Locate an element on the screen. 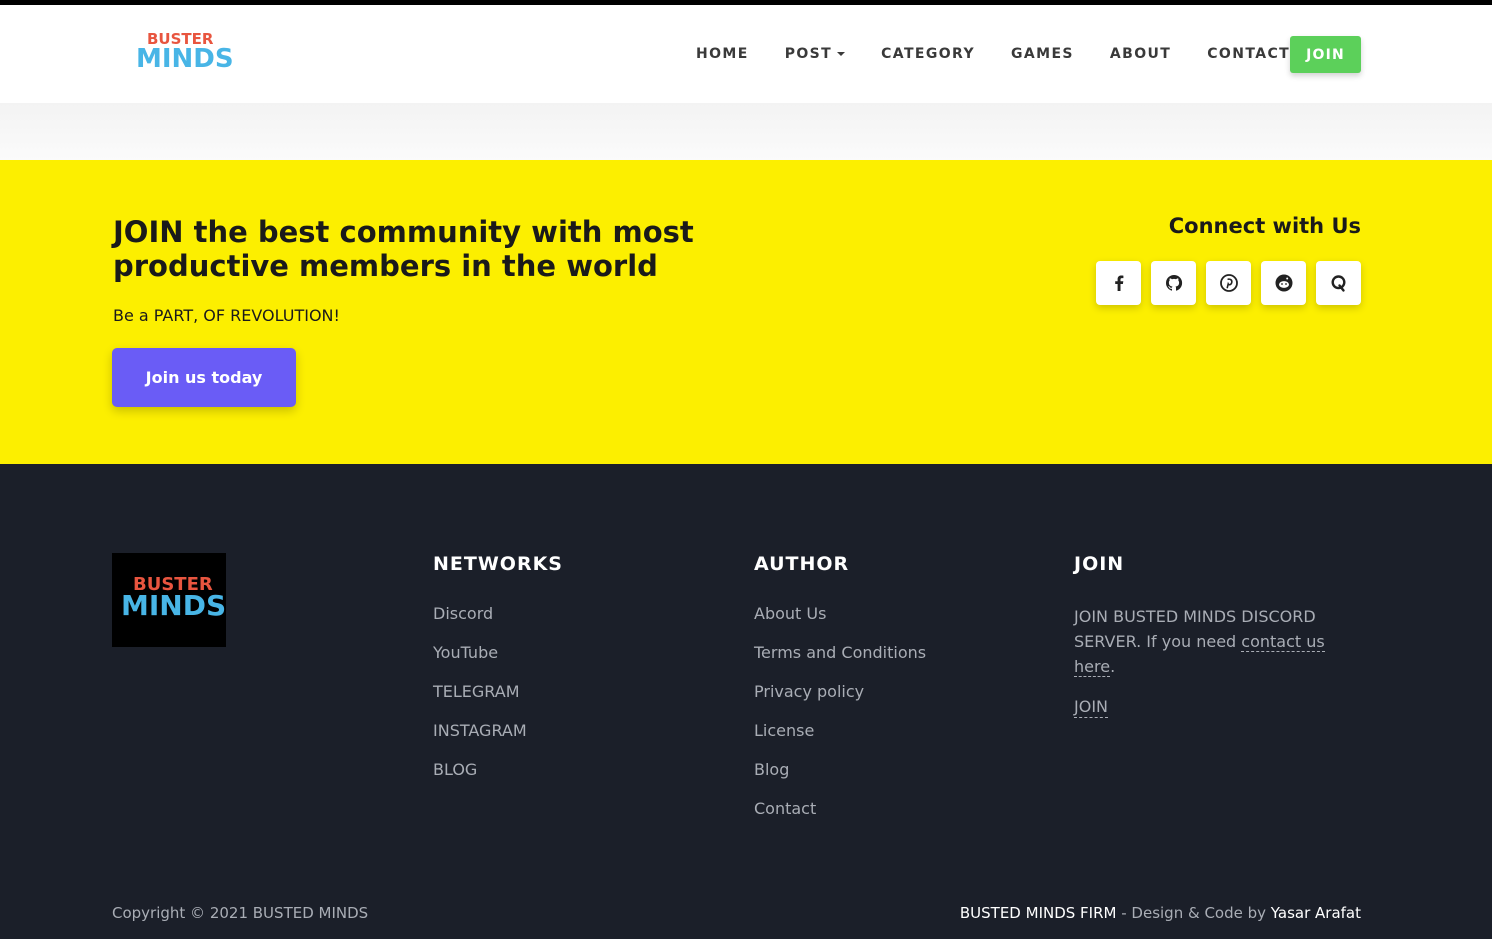 The width and height of the screenshot is (1492, 939). join-us-today-button: Join us today is located at coordinates (204, 377).